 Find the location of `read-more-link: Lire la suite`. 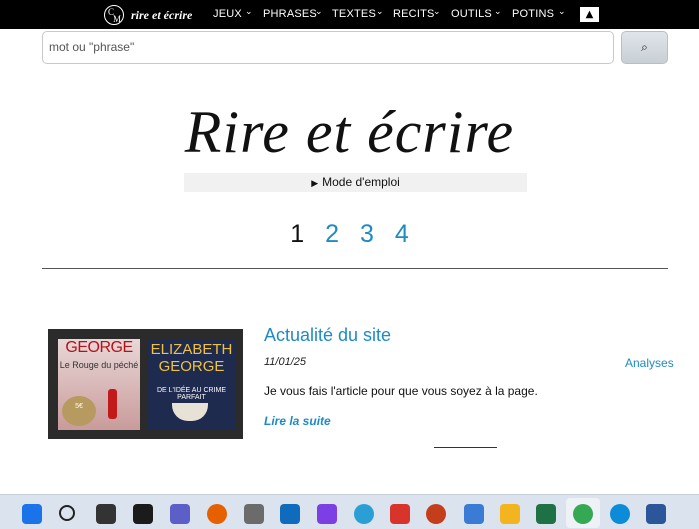

read-more-link: Lire la suite is located at coordinates (297, 421).